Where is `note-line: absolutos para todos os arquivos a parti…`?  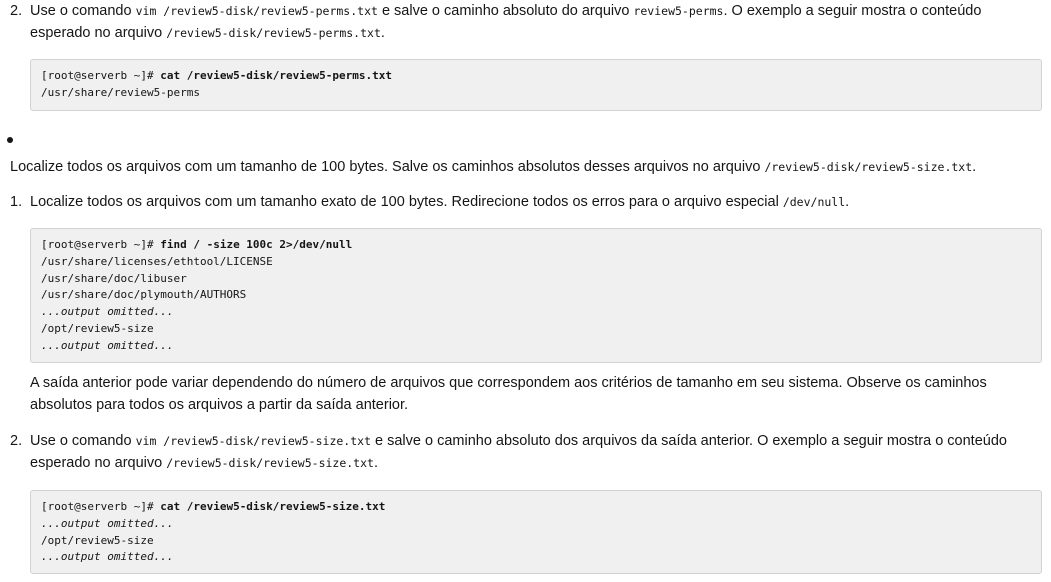 note-line: absolutos para todos os arquivos a parti… is located at coordinates (219, 405).